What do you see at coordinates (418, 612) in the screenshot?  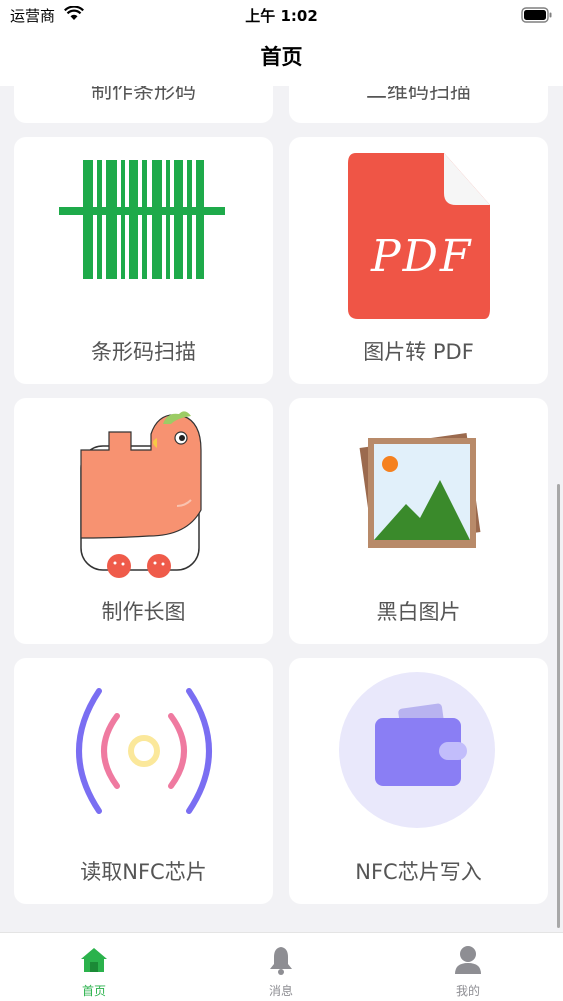 I see `feature-card-label: 黑白图片` at bounding box center [418, 612].